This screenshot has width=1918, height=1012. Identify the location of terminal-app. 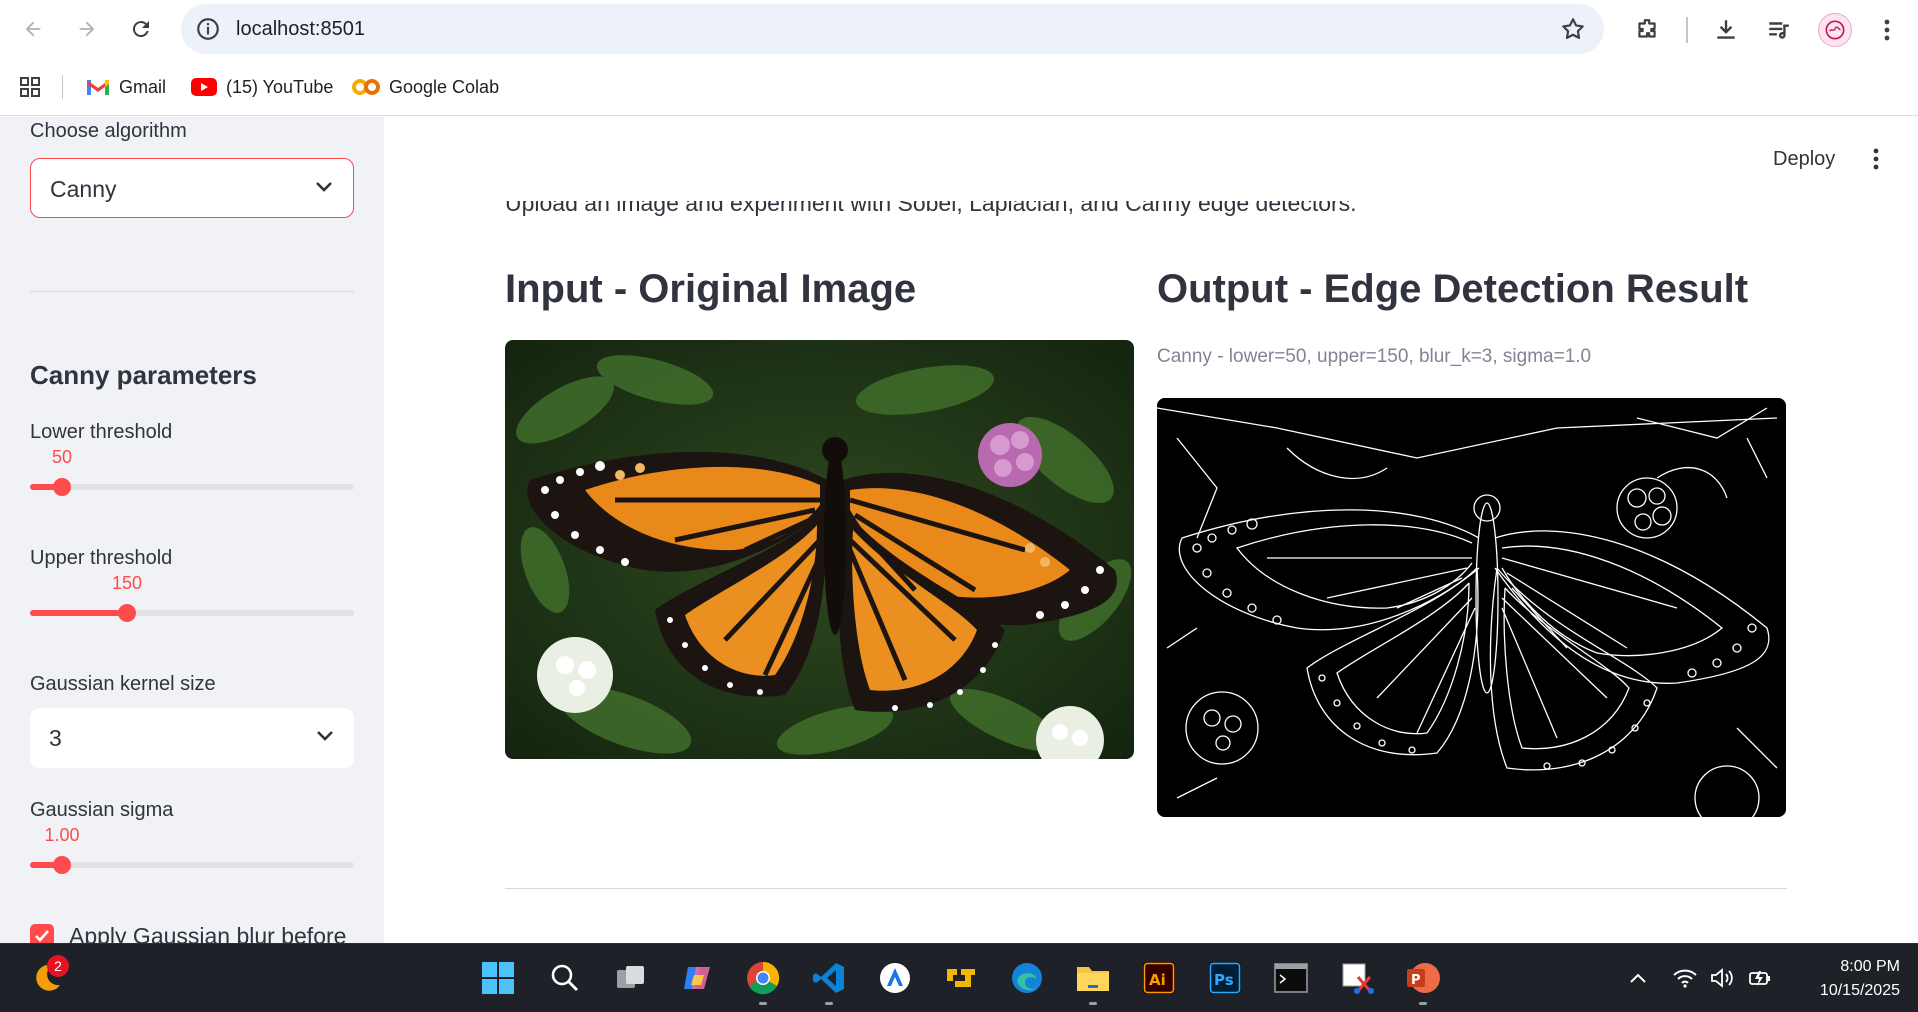
(1291, 978).